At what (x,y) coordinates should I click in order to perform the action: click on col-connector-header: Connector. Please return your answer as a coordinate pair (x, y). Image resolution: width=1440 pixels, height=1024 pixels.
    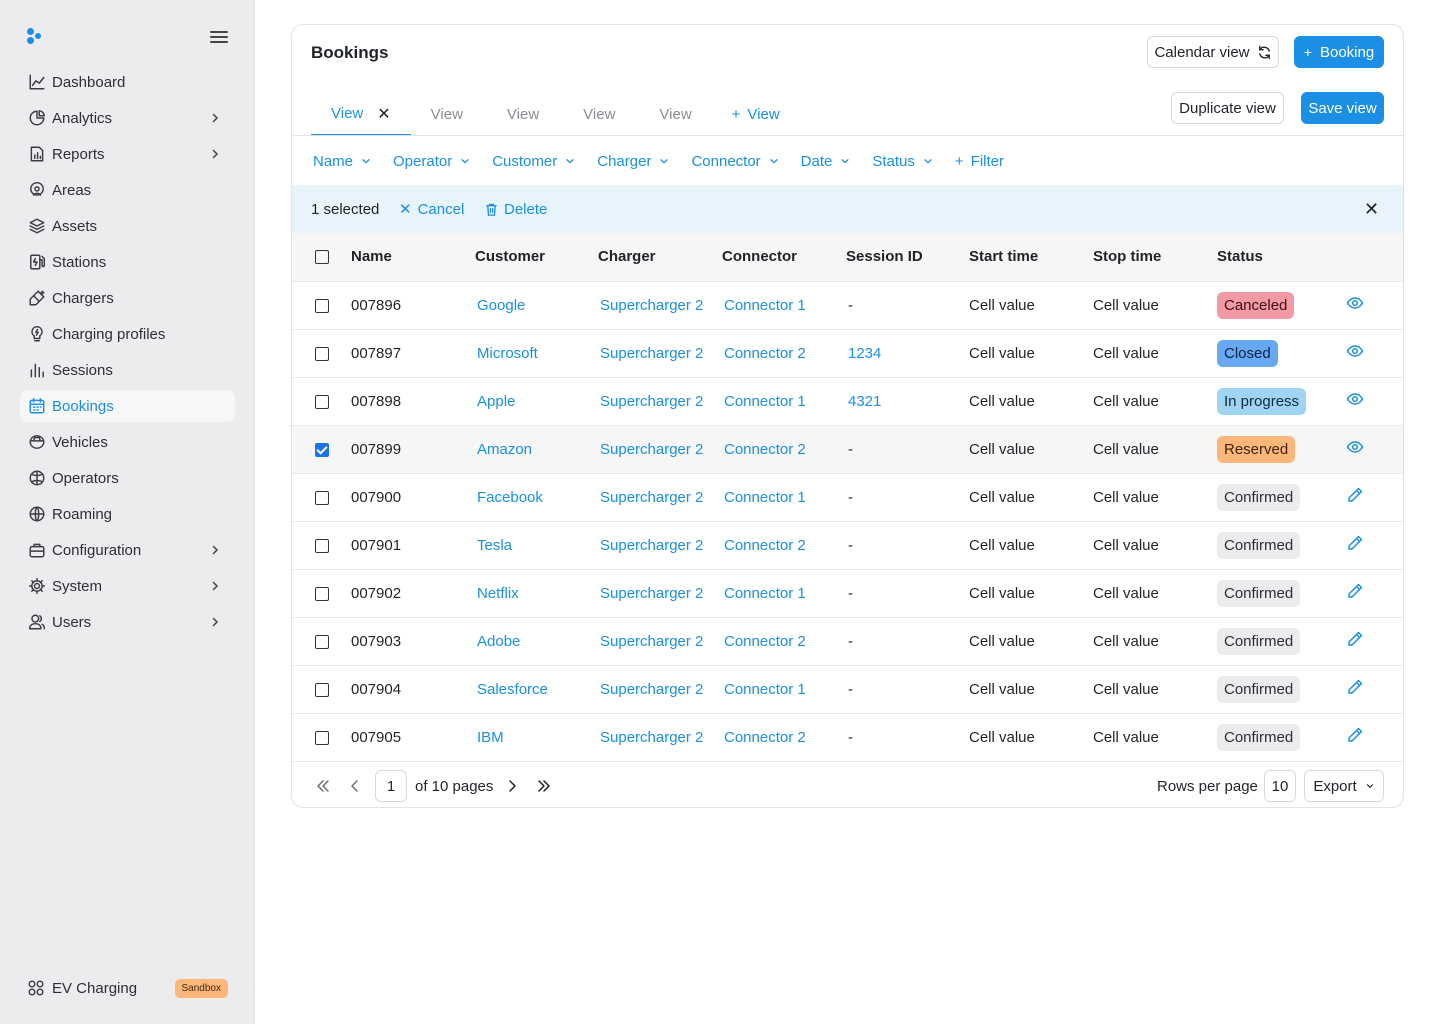
    Looking at the image, I should click on (784, 257).